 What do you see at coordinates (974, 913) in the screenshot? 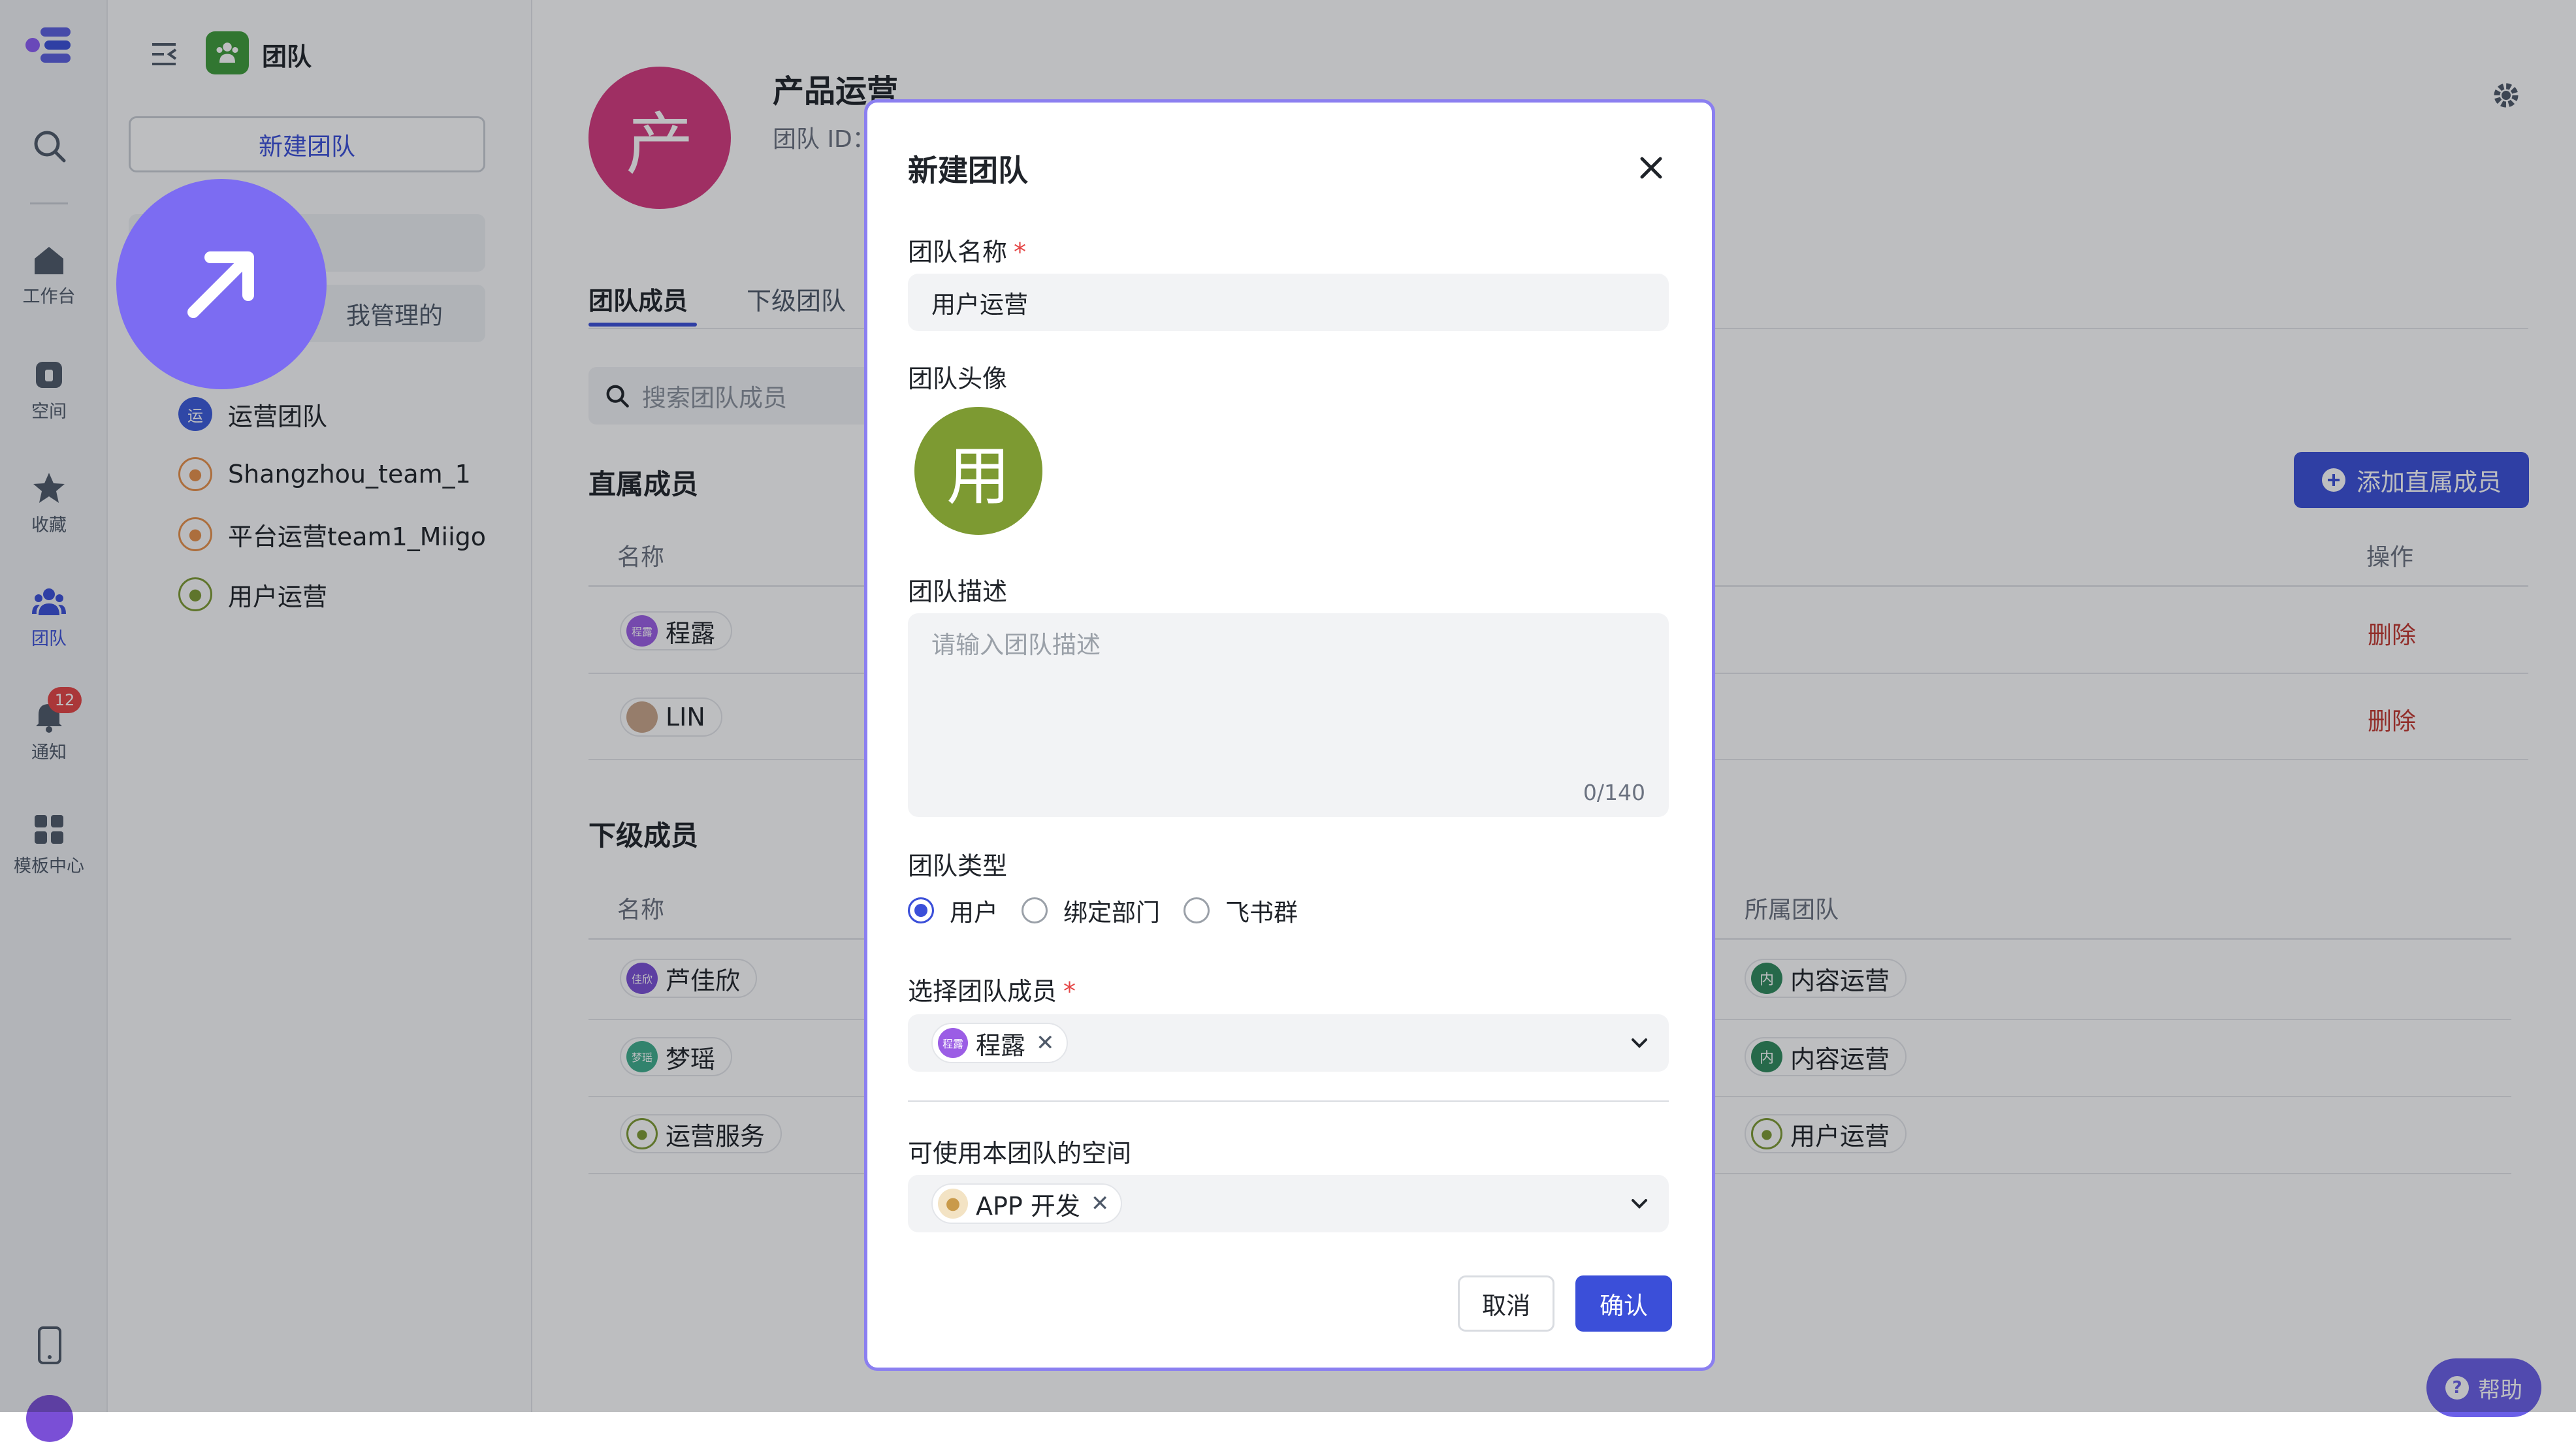
I see `radio-label: 用户` at bounding box center [974, 913].